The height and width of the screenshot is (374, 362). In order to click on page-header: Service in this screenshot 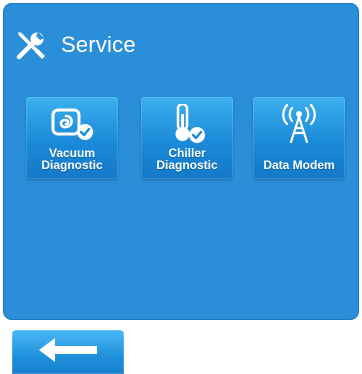, I will do `click(74, 45)`.